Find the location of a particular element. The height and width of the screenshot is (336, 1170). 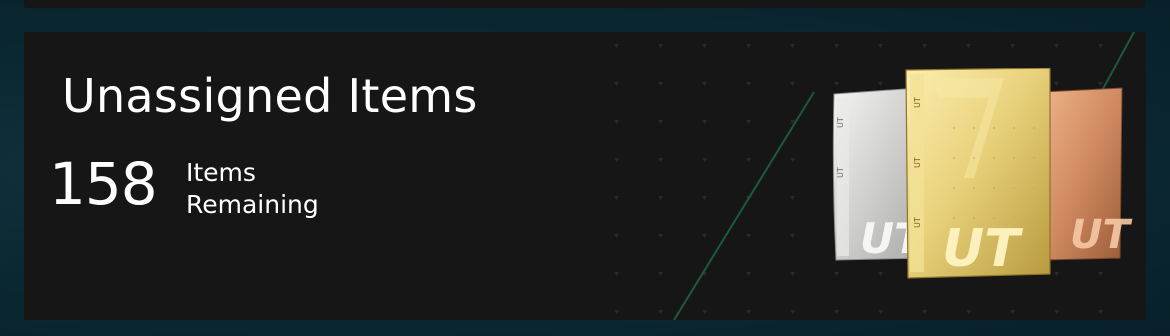

items-count: 158 is located at coordinates (103, 184).